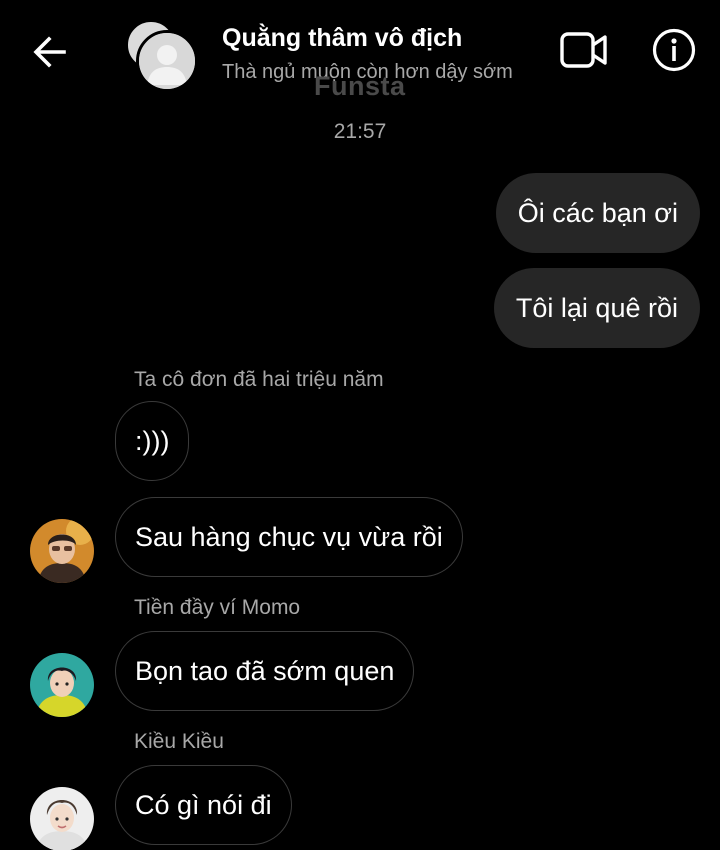 Image resolution: width=720 pixels, height=850 pixels. I want to click on sender-name: Kiều Kiều, so click(179, 741).